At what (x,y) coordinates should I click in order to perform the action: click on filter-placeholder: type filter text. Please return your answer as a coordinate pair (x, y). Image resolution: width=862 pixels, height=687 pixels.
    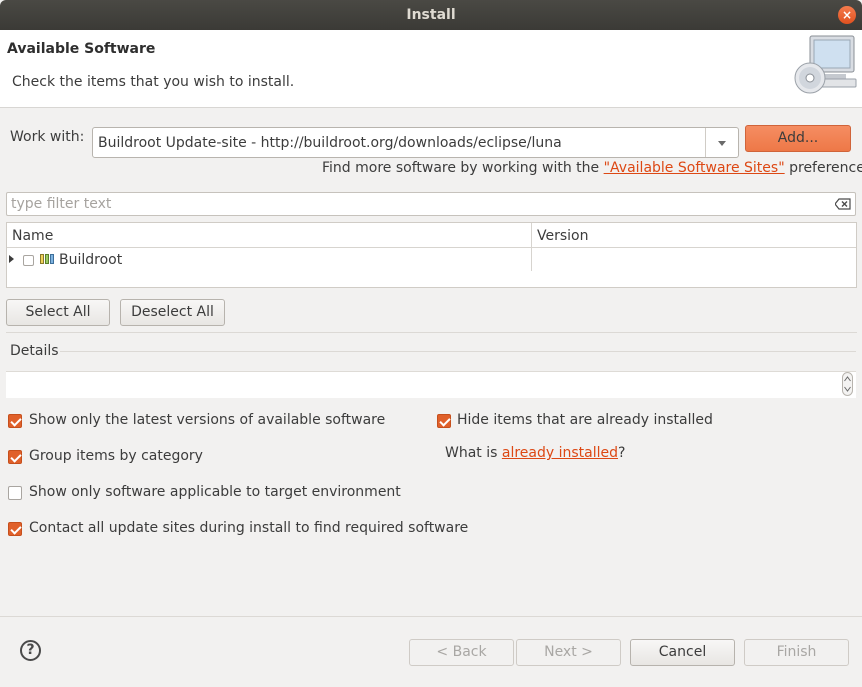
    Looking at the image, I should click on (61, 204).